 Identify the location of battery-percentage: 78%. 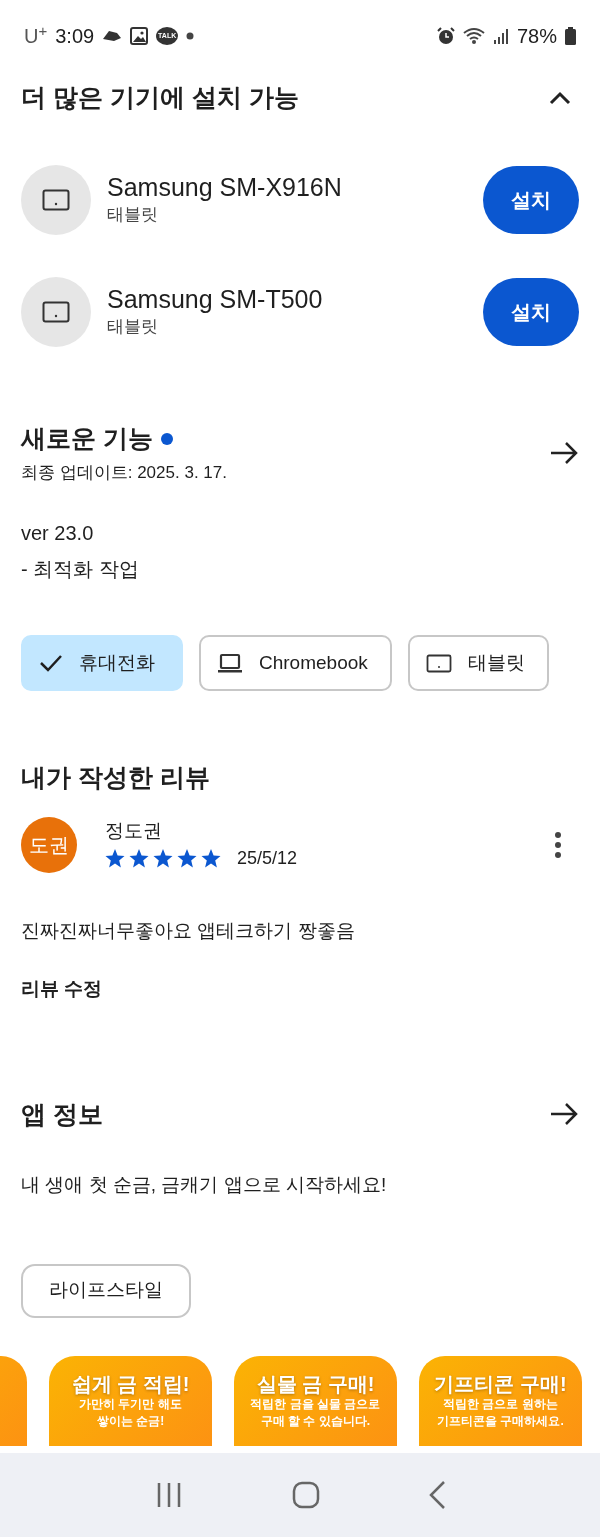
(536, 36).